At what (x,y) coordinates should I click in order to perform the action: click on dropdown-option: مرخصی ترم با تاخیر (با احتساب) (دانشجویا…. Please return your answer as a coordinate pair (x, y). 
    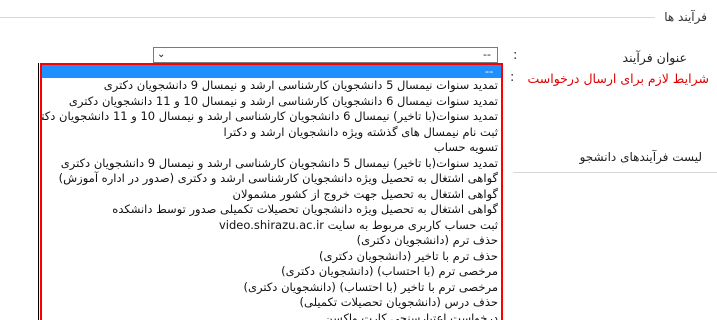
    Looking at the image, I should click on (271, 288).